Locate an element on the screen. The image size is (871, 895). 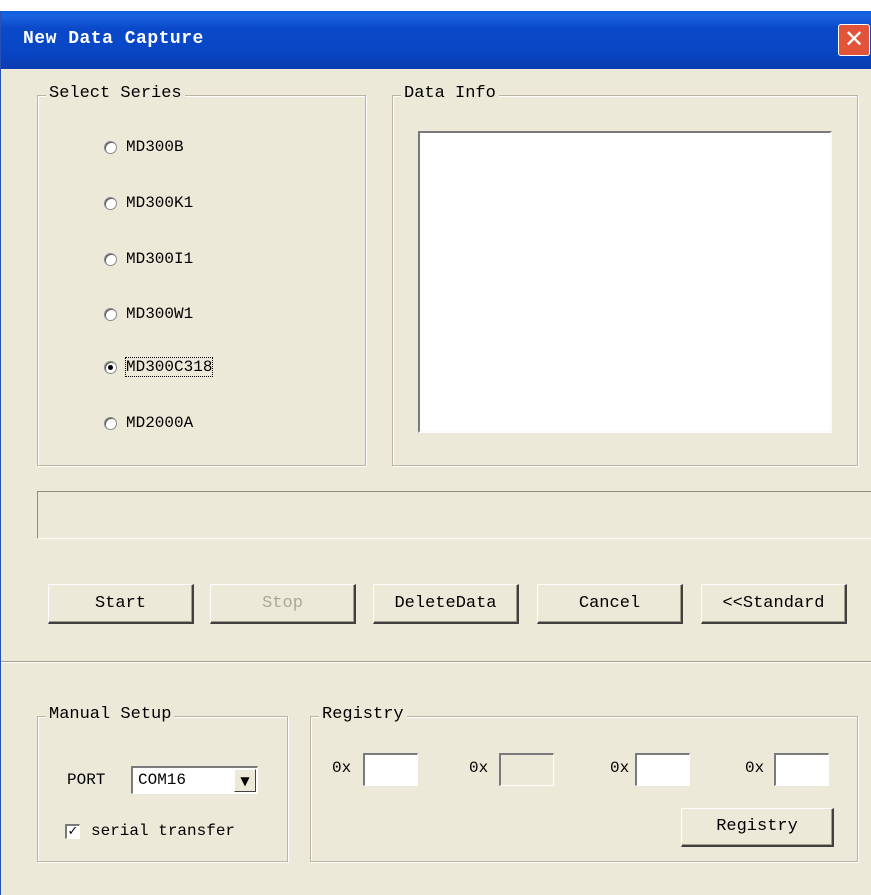
title-bar: New Data Capture ✕ is located at coordinates (436, 40).